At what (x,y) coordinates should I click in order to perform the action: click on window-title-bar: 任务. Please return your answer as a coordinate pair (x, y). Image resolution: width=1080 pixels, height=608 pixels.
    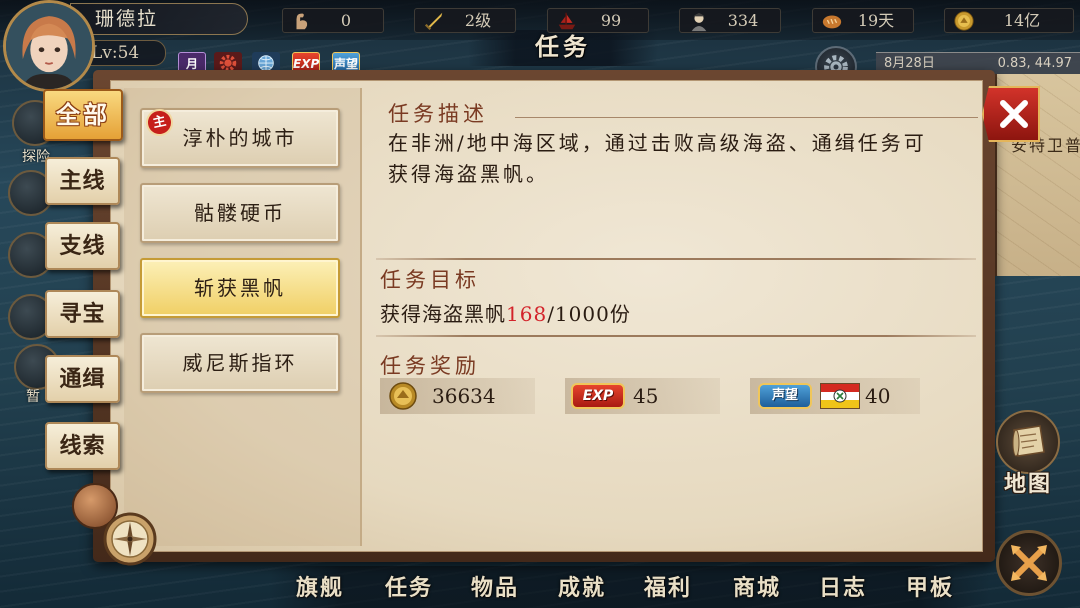
    Looking at the image, I should click on (563, 48).